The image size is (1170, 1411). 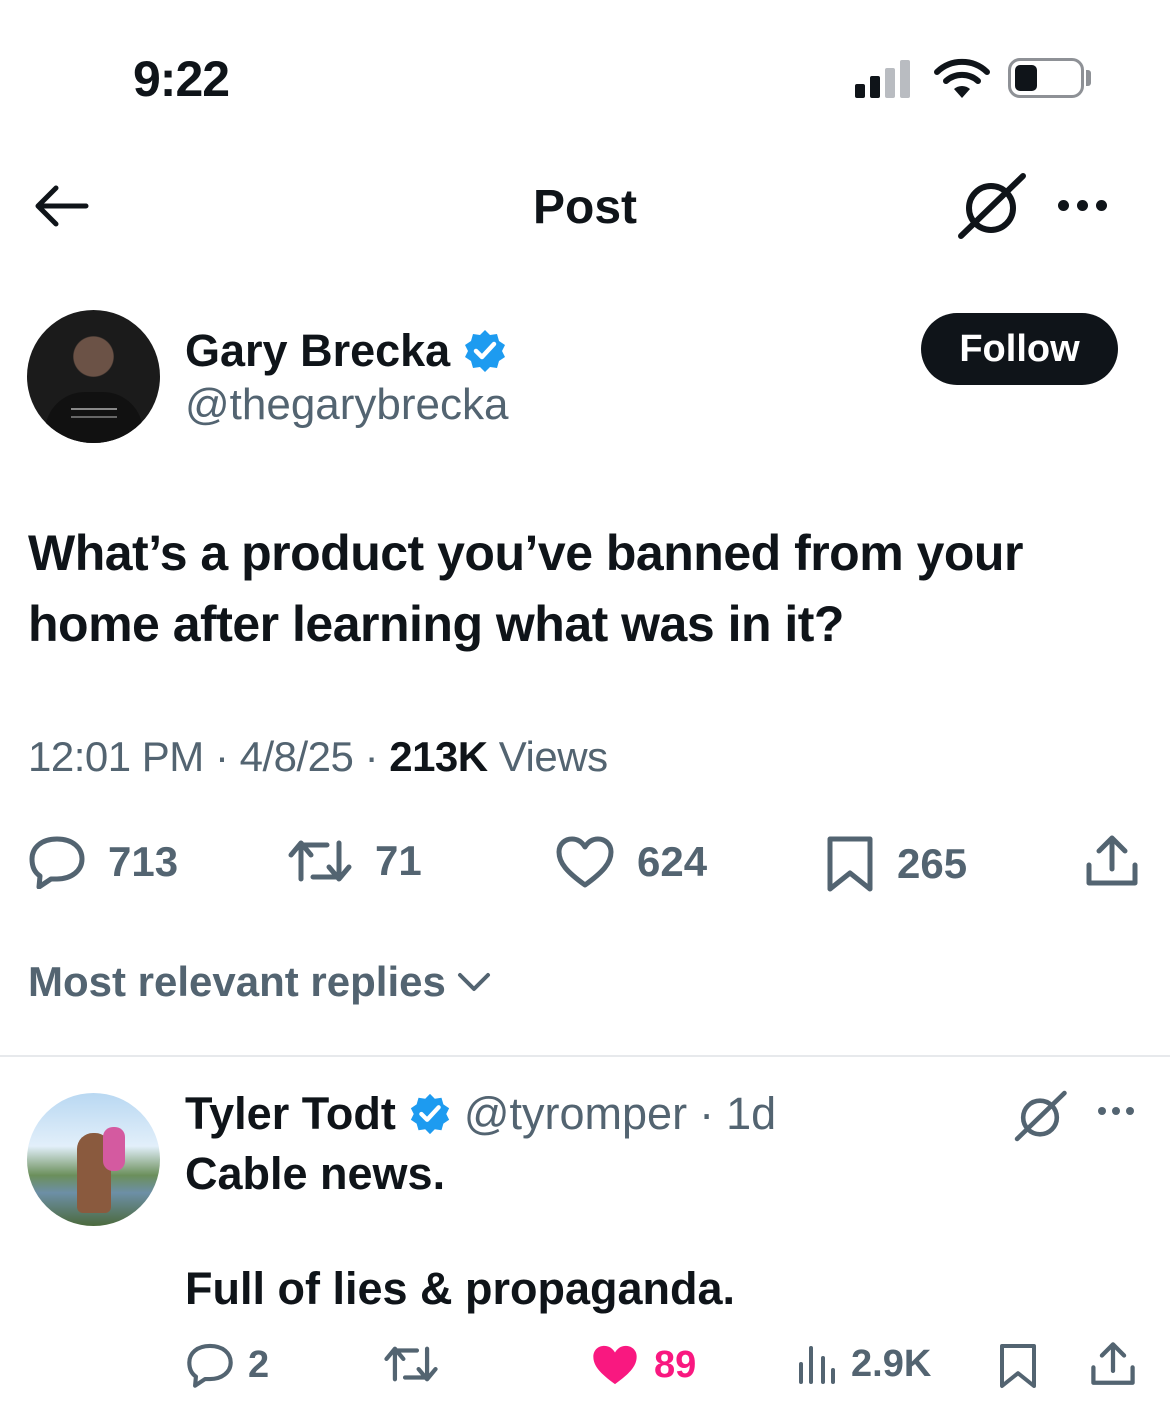 I want to click on reply-like-button: 89, so click(x=643, y=1365).